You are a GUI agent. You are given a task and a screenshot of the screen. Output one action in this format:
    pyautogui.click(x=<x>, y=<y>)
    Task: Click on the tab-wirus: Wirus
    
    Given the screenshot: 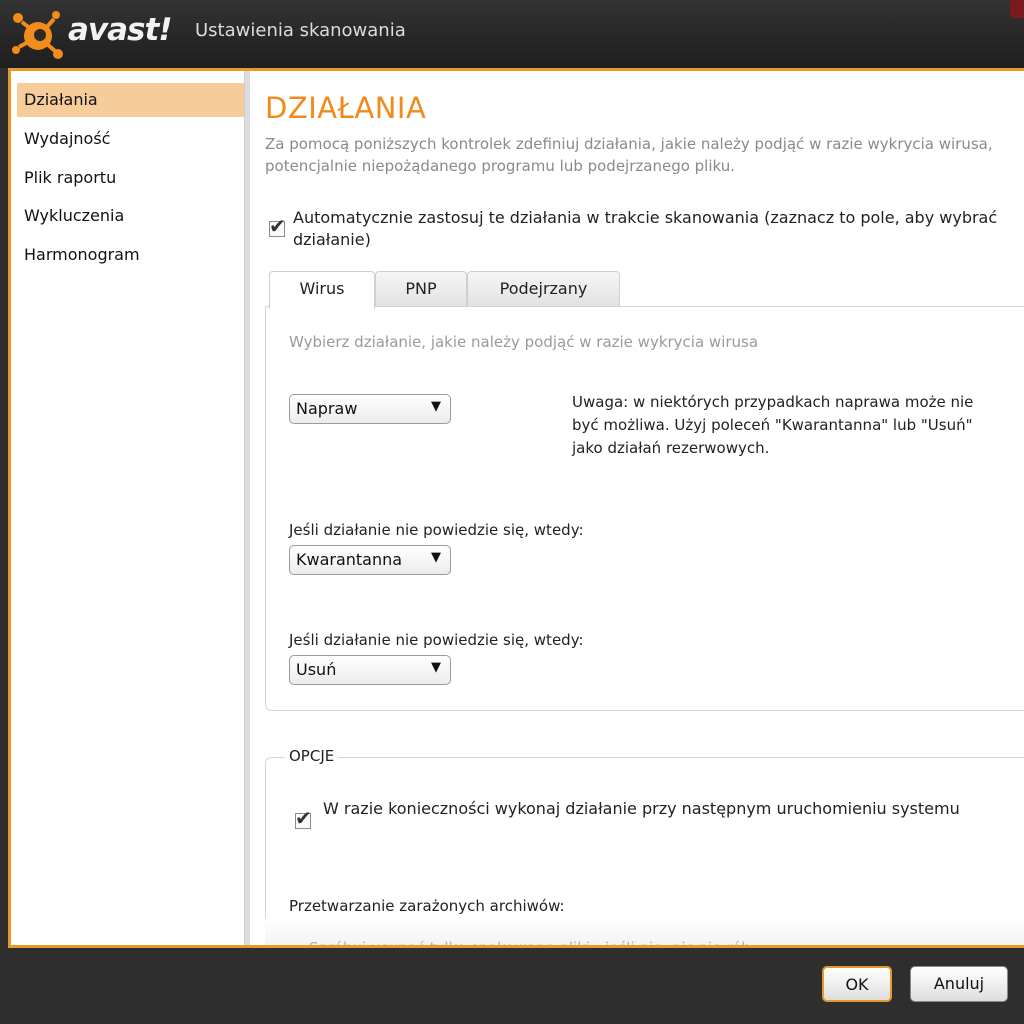 What is the action you would take?
    pyautogui.click(x=322, y=290)
    